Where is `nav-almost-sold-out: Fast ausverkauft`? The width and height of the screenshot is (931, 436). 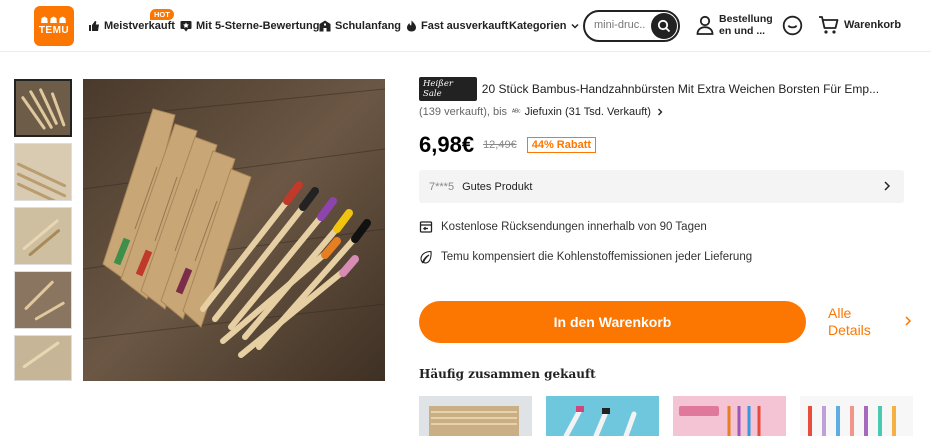
nav-almost-sold-out: Fast ausverkauft is located at coordinates (457, 26).